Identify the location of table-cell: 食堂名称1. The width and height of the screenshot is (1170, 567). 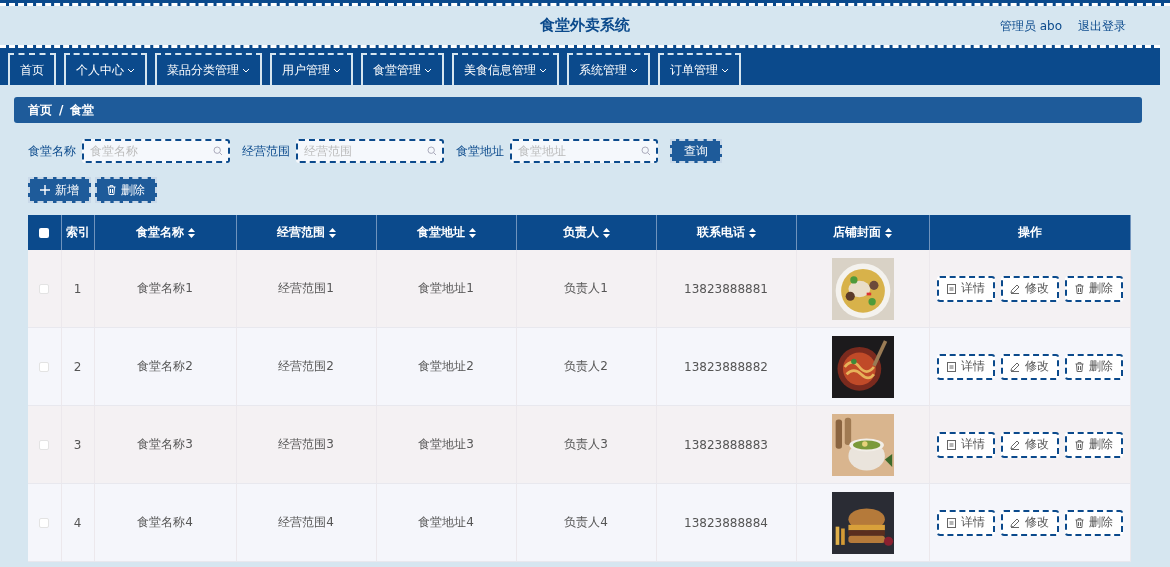
(165, 288).